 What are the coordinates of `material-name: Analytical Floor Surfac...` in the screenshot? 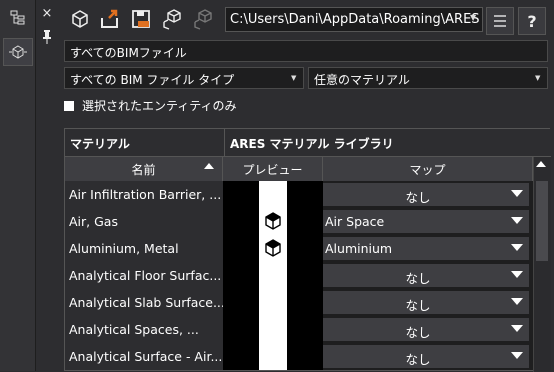 It's located at (144, 275).